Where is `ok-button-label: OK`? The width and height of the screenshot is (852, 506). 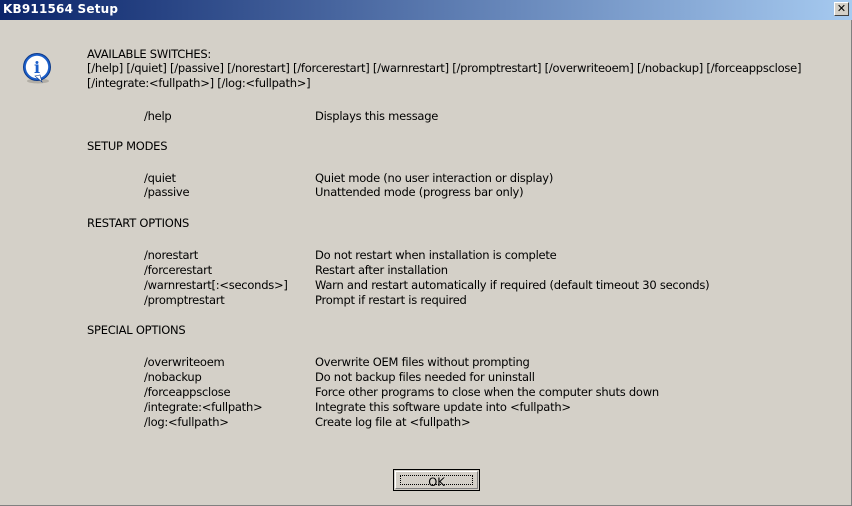
ok-button-label: OK is located at coordinates (436, 482).